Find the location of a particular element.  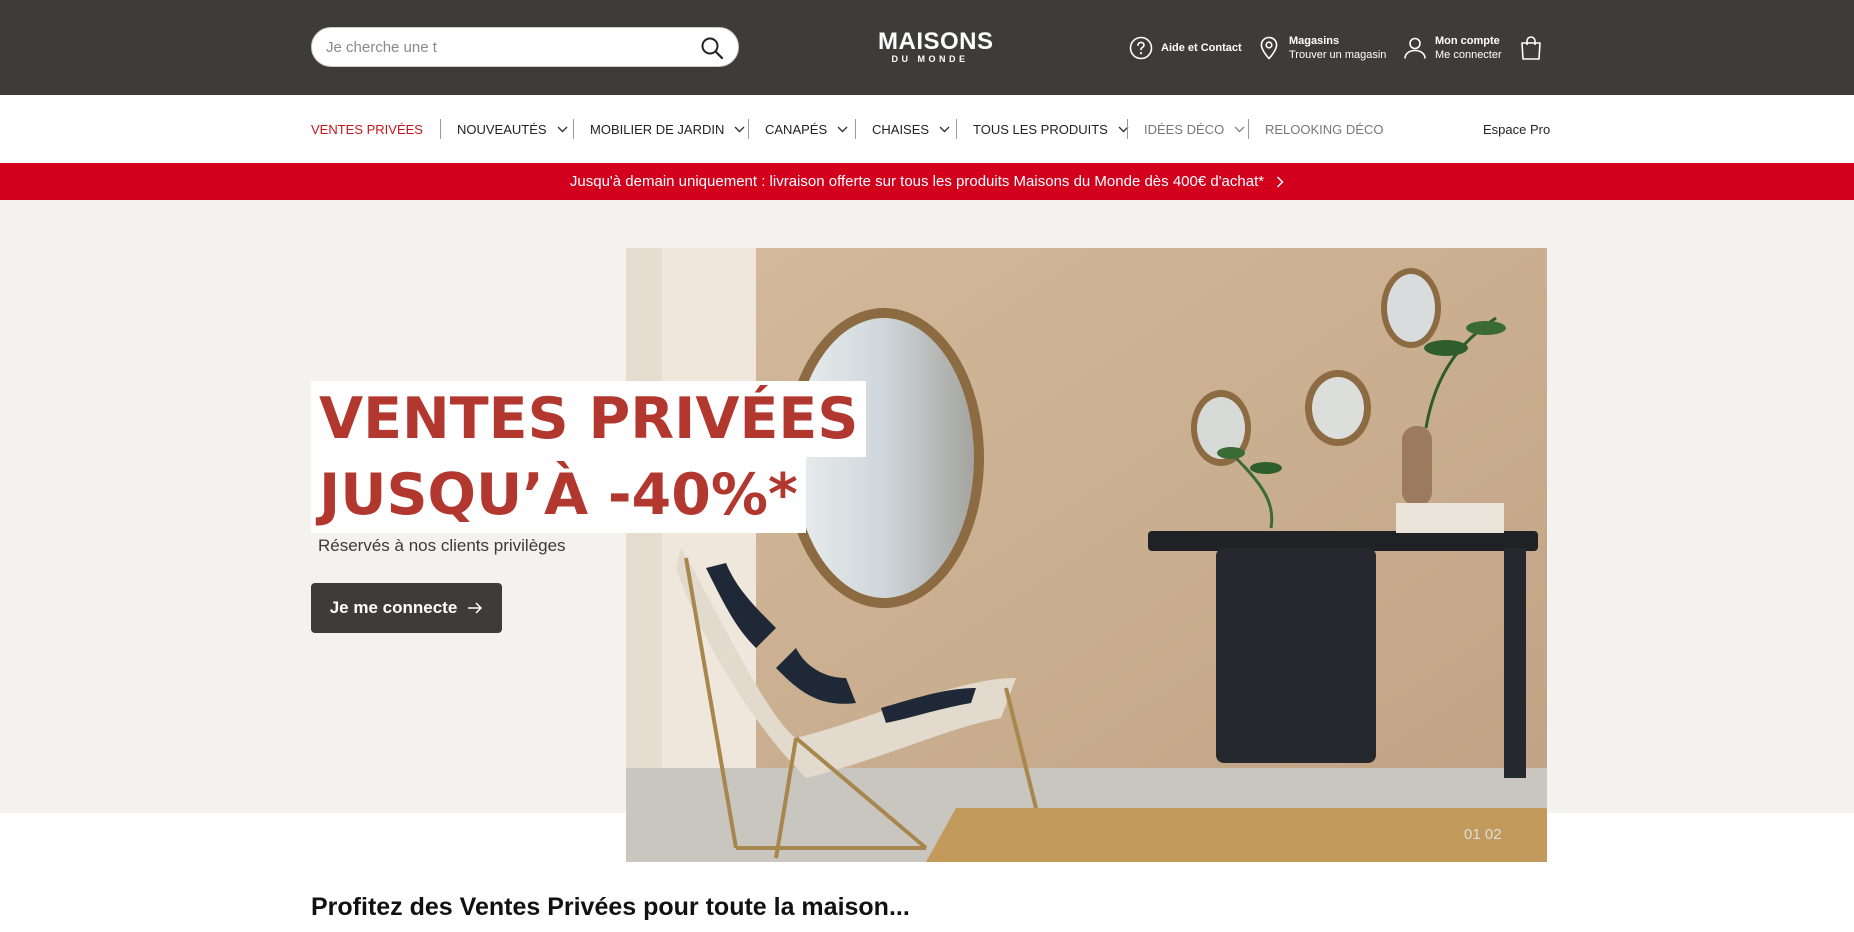

connect-button-label: Je me connecte is located at coordinates (393, 607).